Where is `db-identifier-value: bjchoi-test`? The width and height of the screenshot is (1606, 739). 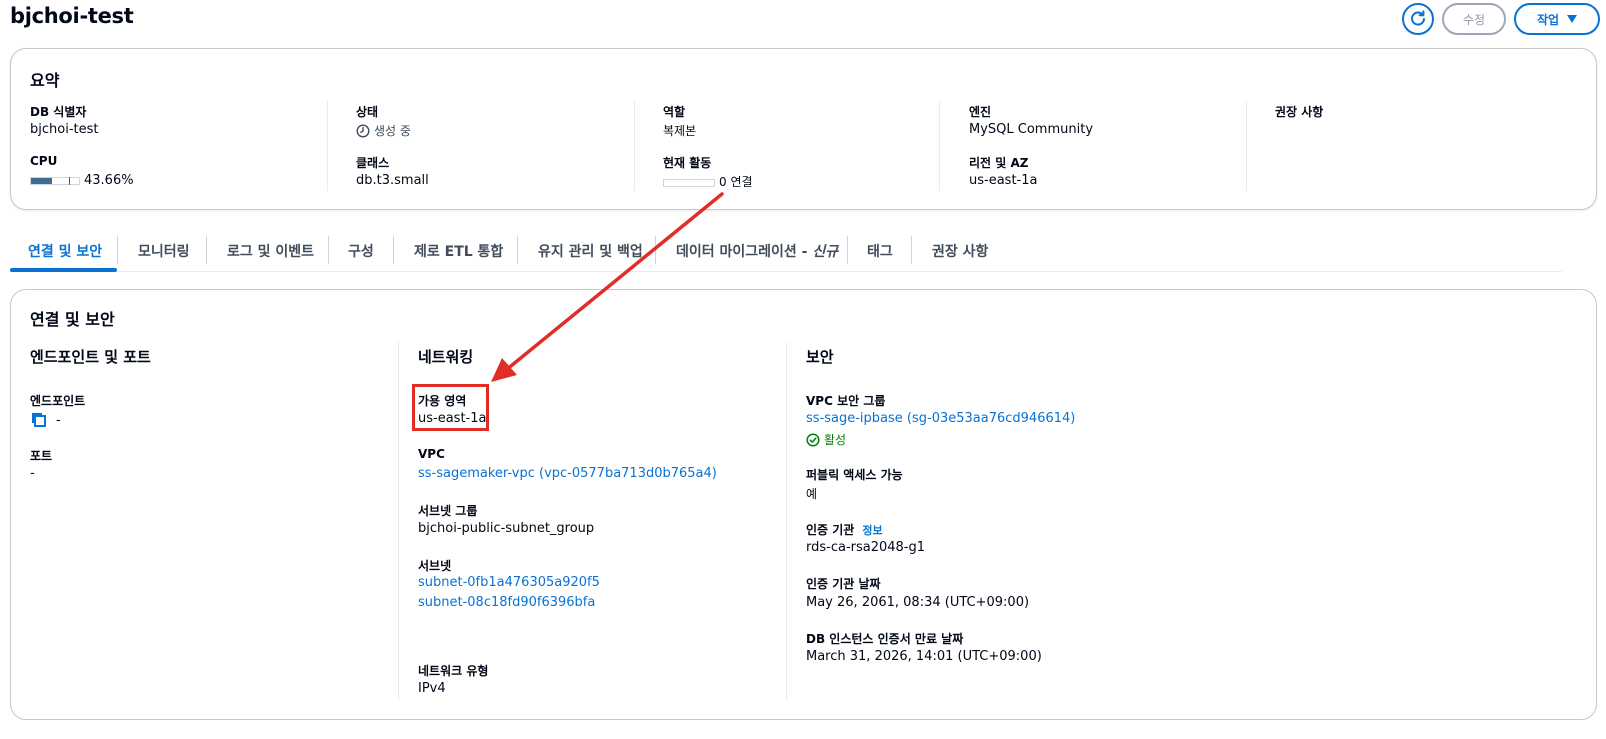
db-identifier-value: bjchoi-test is located at coordinates (64, 129).